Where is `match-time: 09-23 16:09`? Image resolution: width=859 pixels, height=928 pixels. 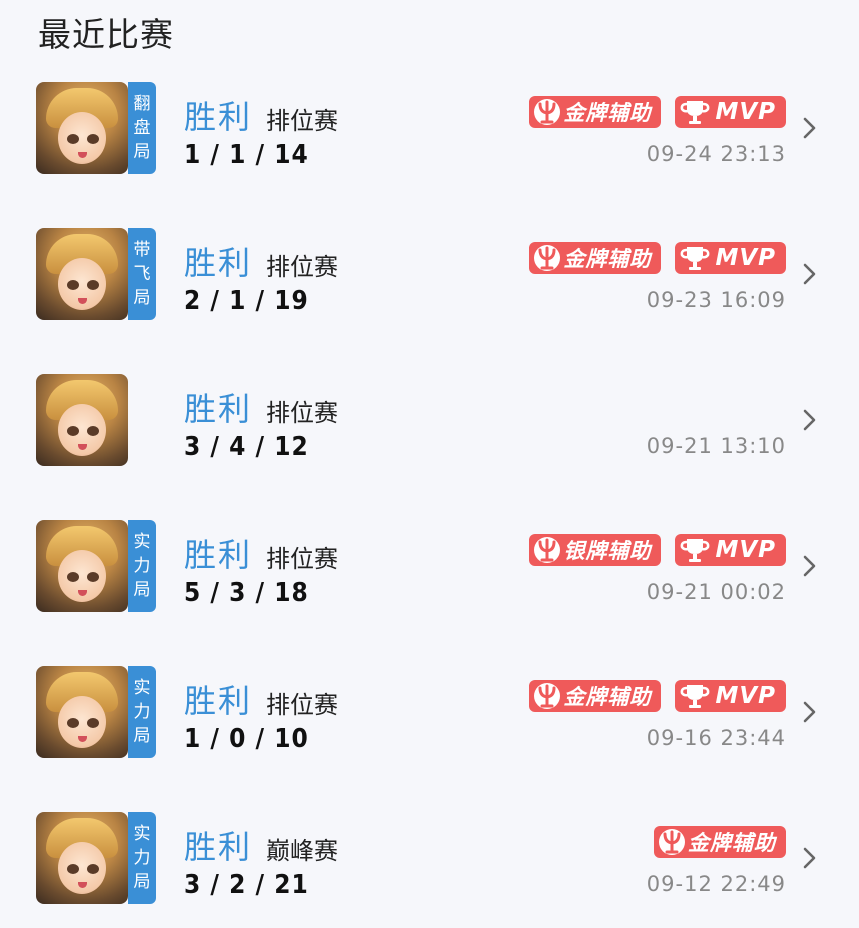
match-time: 09-23 16:09 is located at coordinates (716, 300).